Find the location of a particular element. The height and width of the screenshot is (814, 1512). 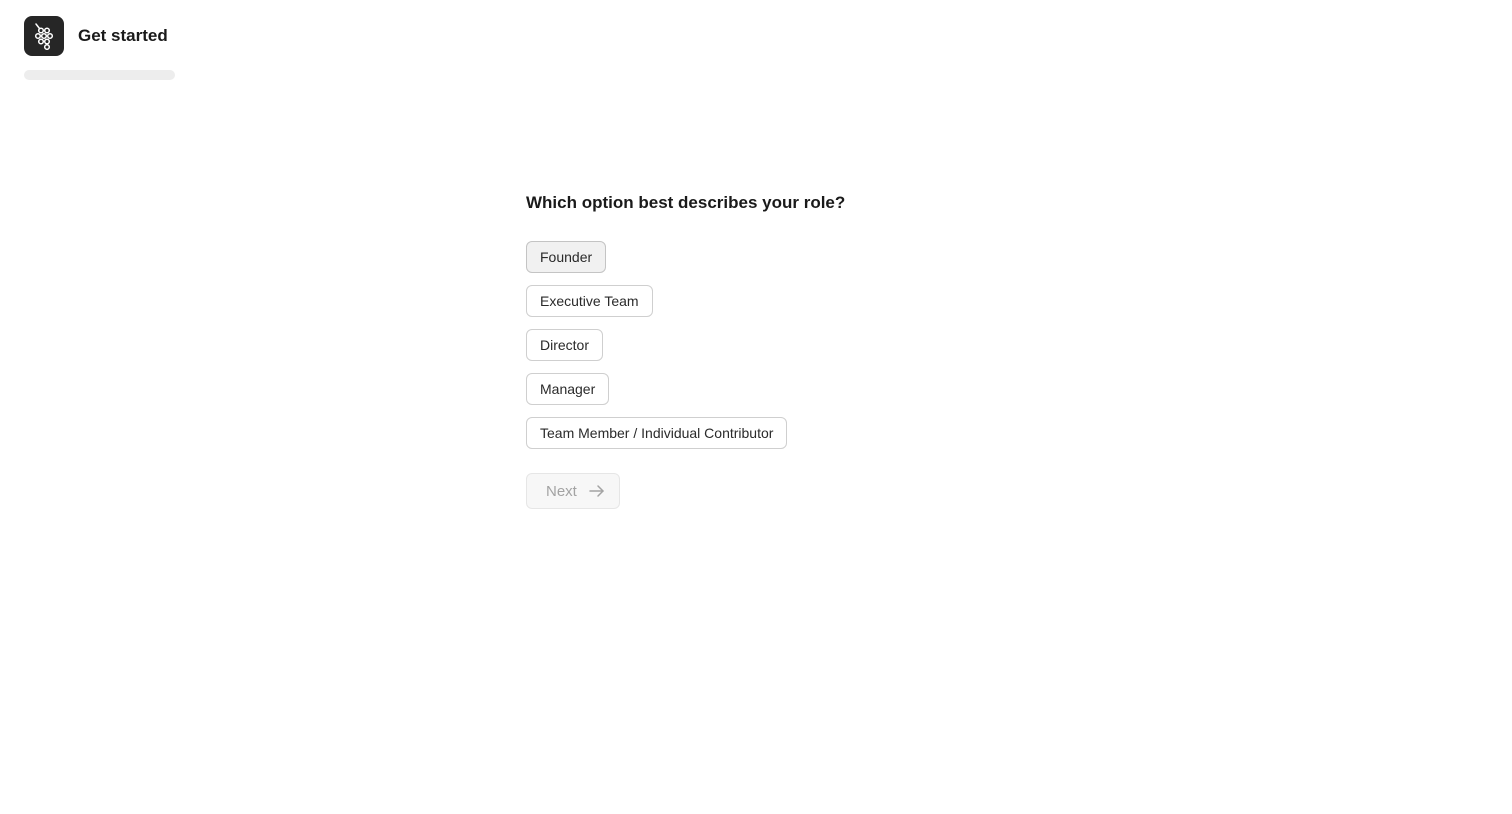

page-title: Get started is located at coordinates (123, 35).